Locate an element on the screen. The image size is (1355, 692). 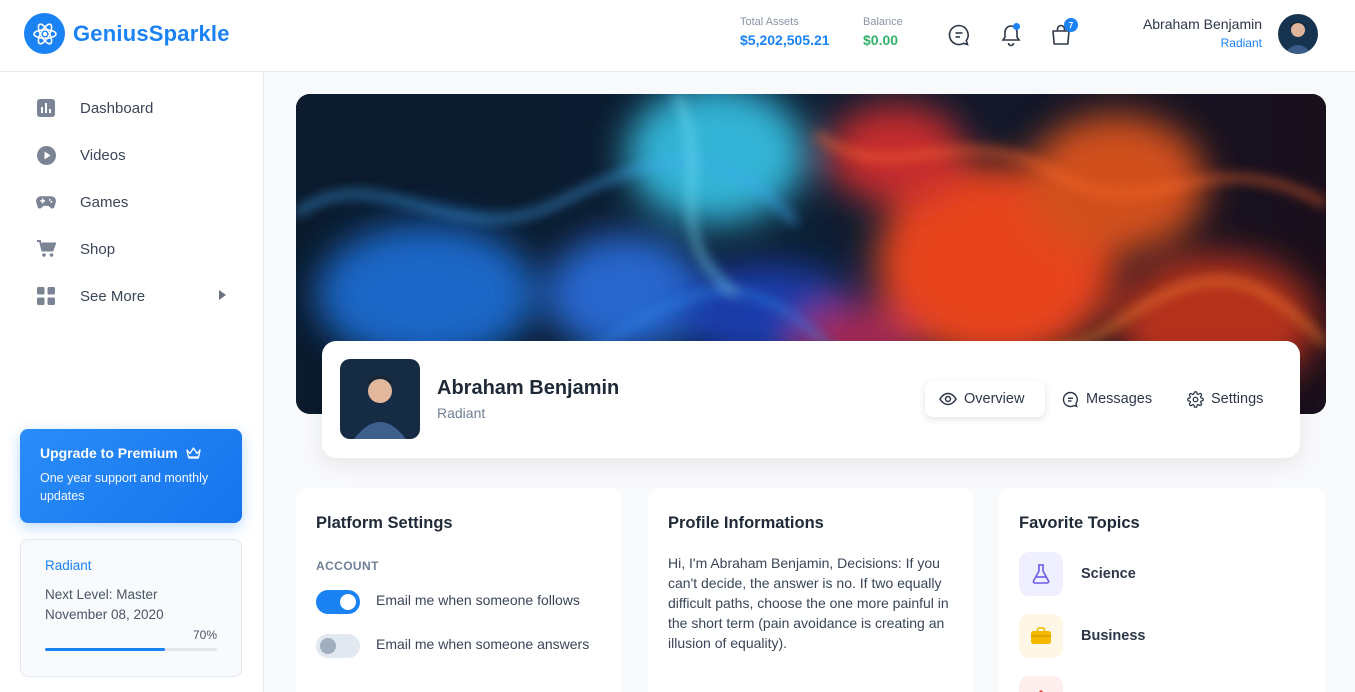
account-section-label: ACCOUNT is located at coordinates (347, 566).